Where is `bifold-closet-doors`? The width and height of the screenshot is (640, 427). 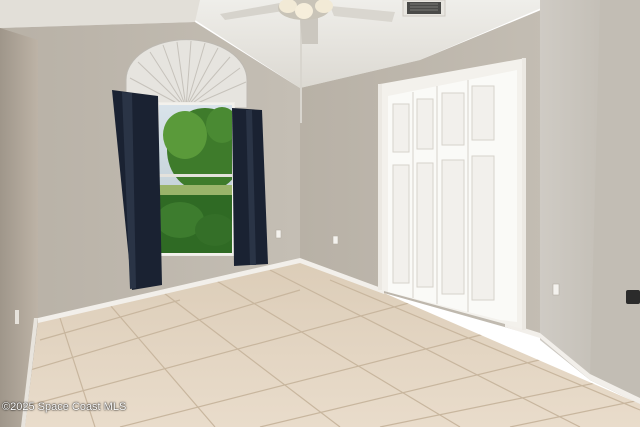
bifold-closet-doors is located at coordinates (452, 194).